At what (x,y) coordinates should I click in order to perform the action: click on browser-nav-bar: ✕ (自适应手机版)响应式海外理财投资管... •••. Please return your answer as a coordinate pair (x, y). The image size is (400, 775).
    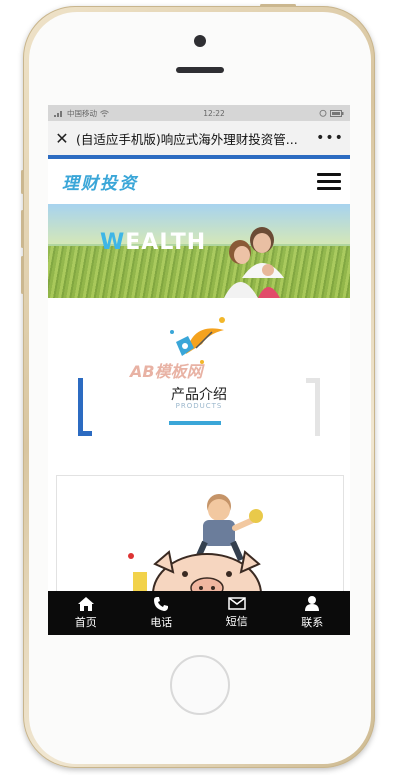
    Looking at the image, I should click on (199, 140).